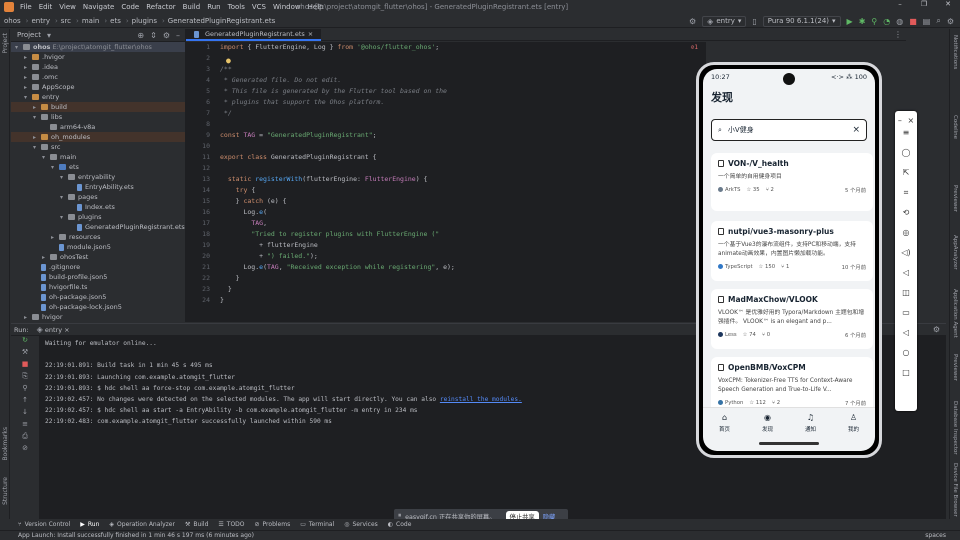 This screenshot has width=960, height=540. I want to click on panel-settings-icon: ⚙, so click(166, 35).